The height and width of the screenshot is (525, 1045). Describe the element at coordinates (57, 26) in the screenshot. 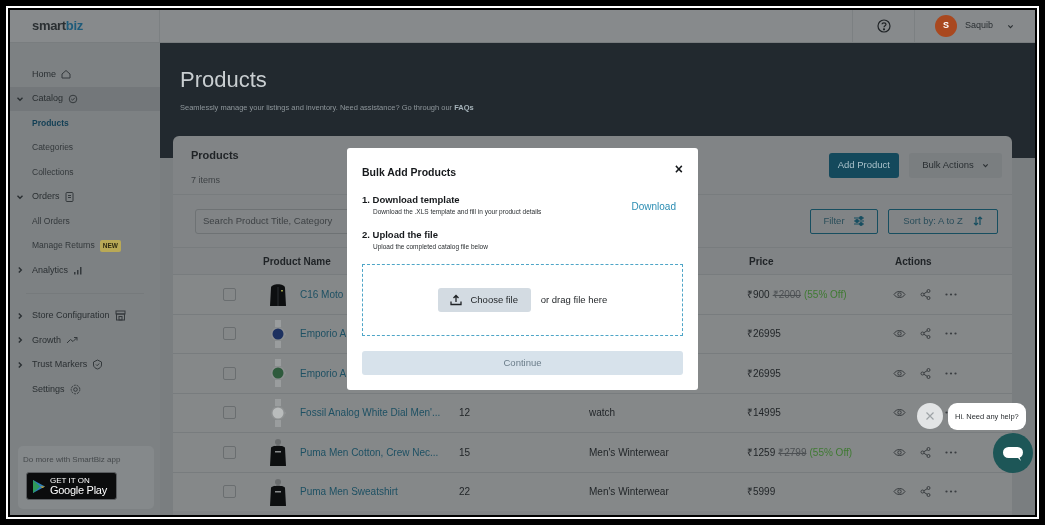

I see `logo: smartbiz` at that location.